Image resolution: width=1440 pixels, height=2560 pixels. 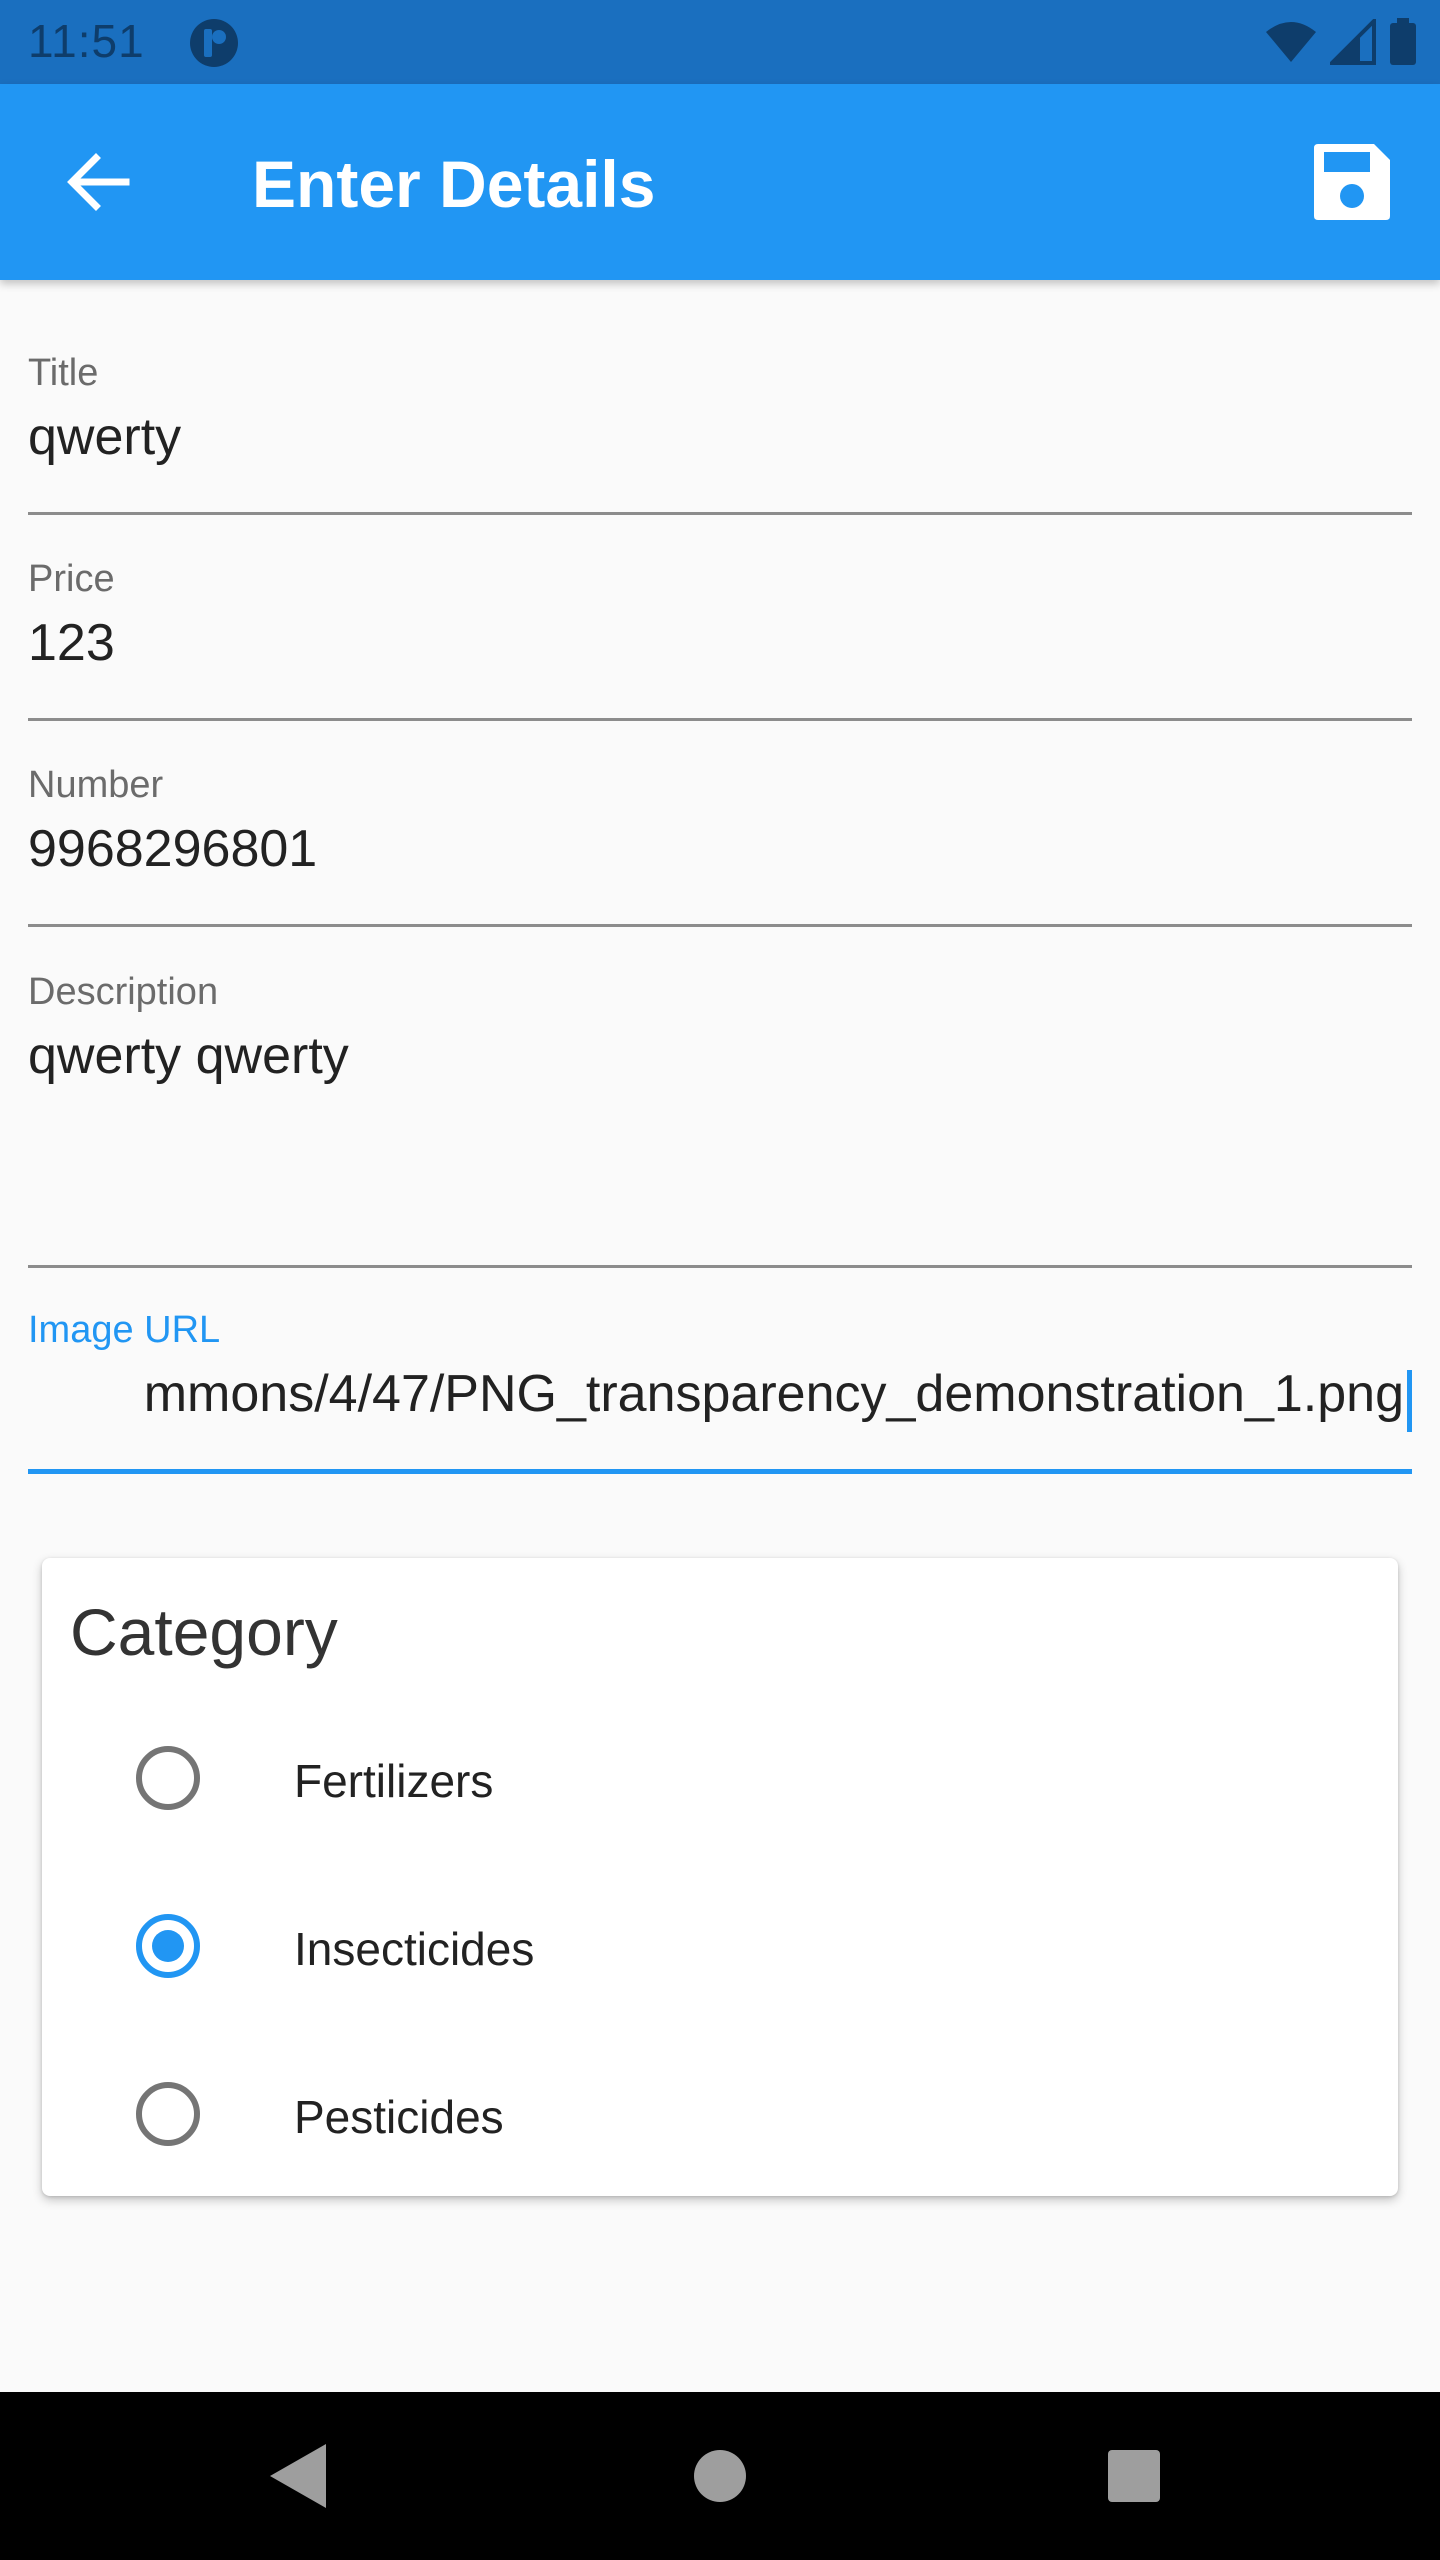 I want to click on app-notification-icon, so click(x=214, y=43).